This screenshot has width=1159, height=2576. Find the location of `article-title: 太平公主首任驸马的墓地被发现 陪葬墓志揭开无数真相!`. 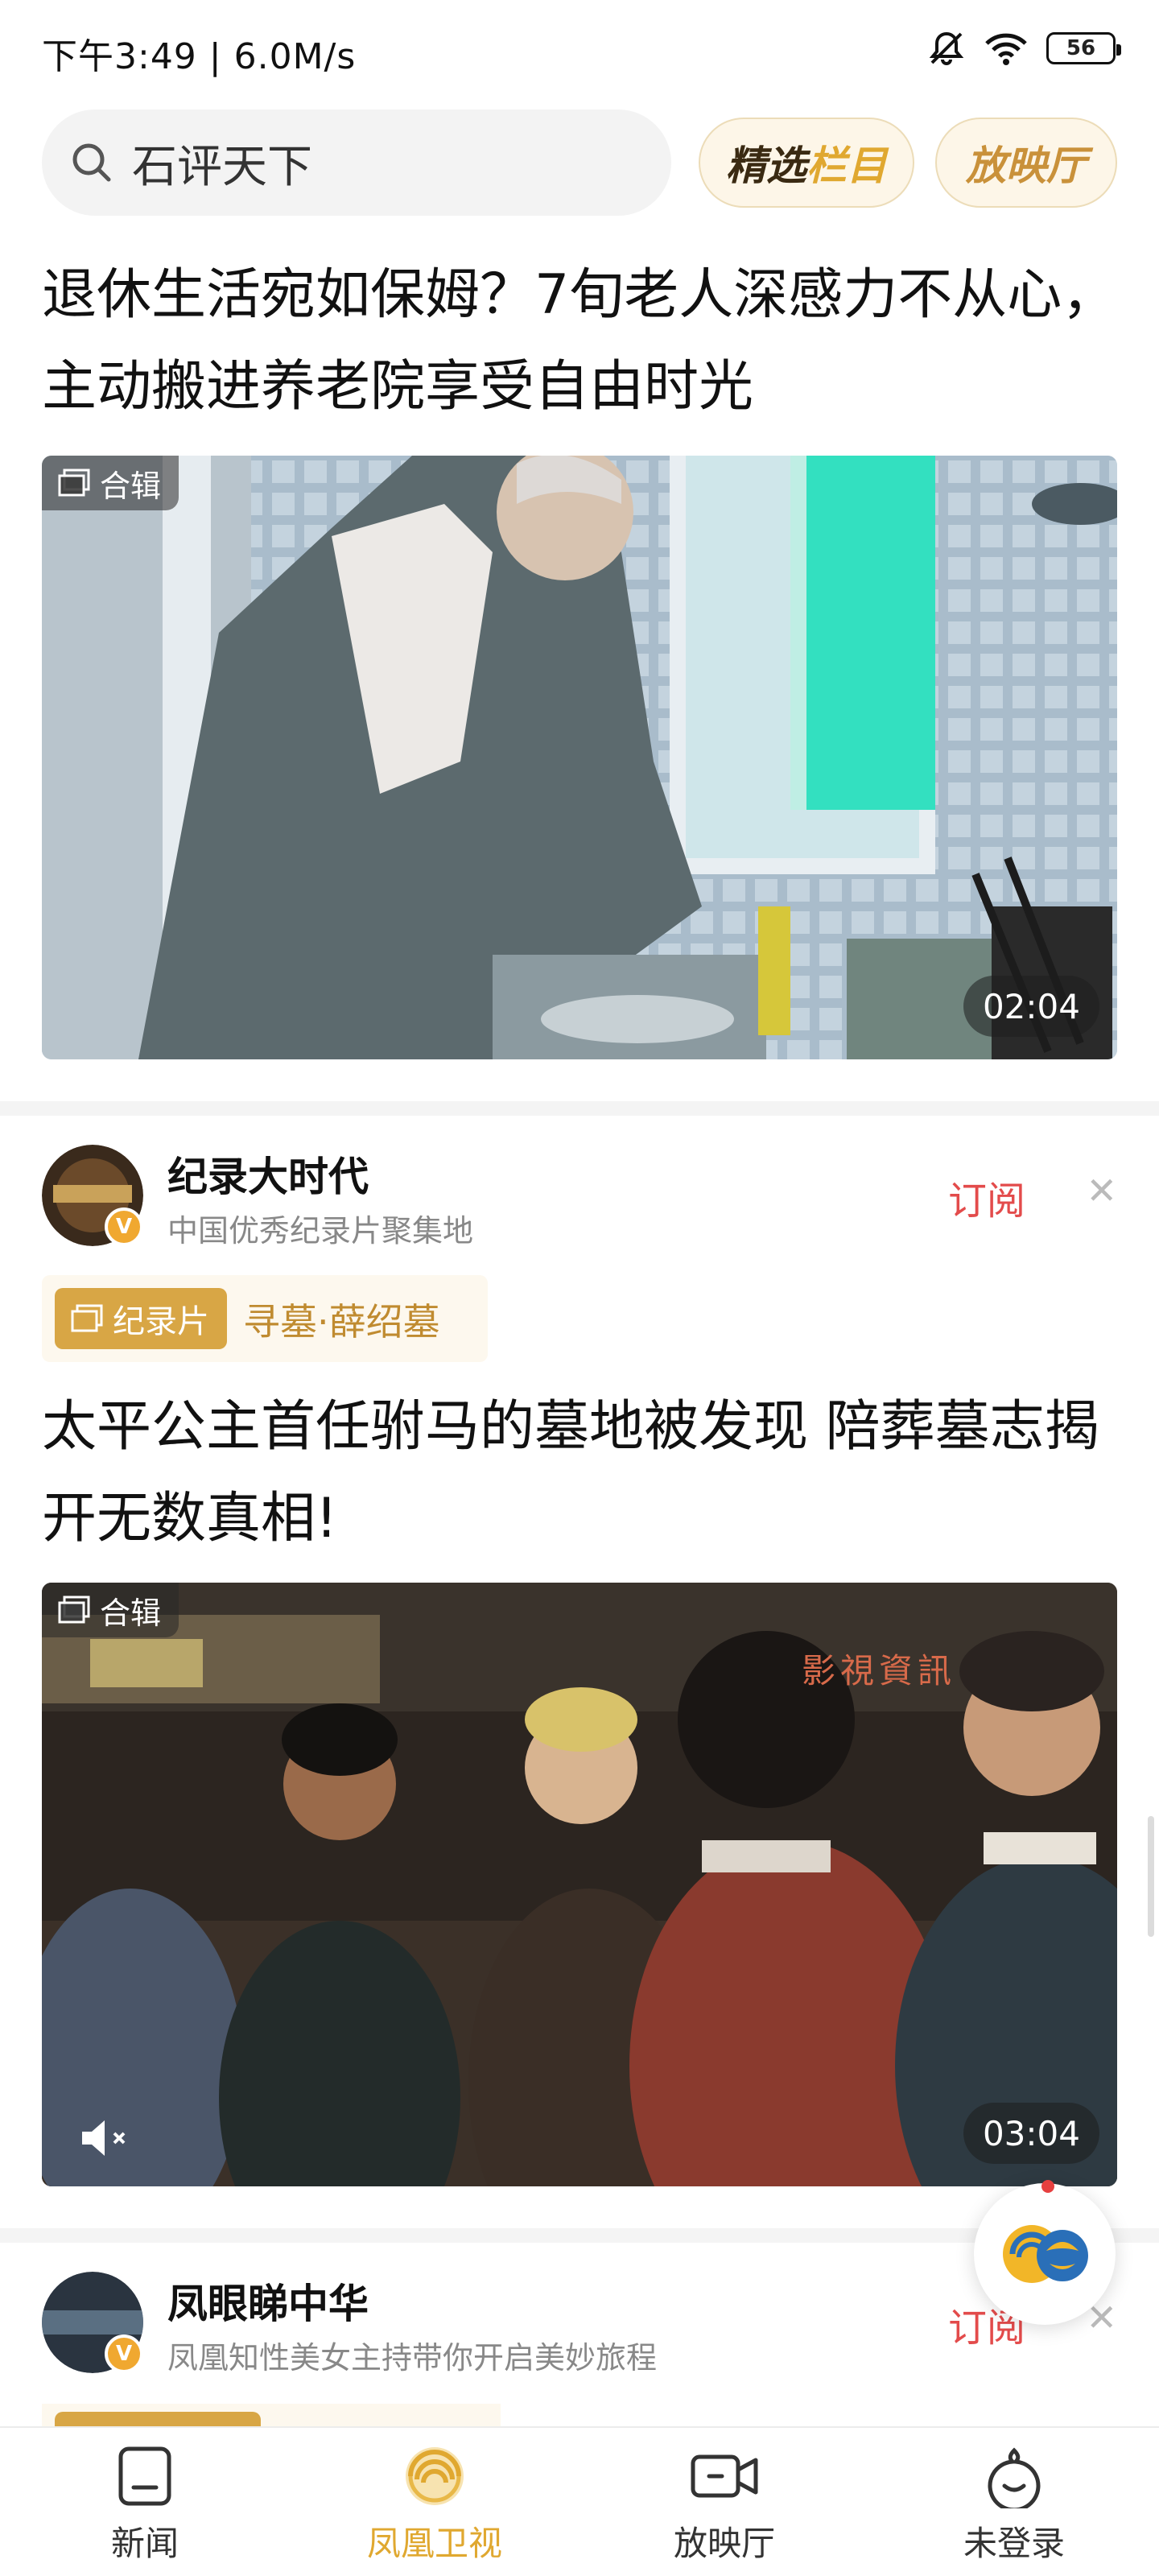

article-title: 太平公主首任驸马的墓地被发现 陪葬墓志揭开无数真相! is located at coordinates (581, 1473).